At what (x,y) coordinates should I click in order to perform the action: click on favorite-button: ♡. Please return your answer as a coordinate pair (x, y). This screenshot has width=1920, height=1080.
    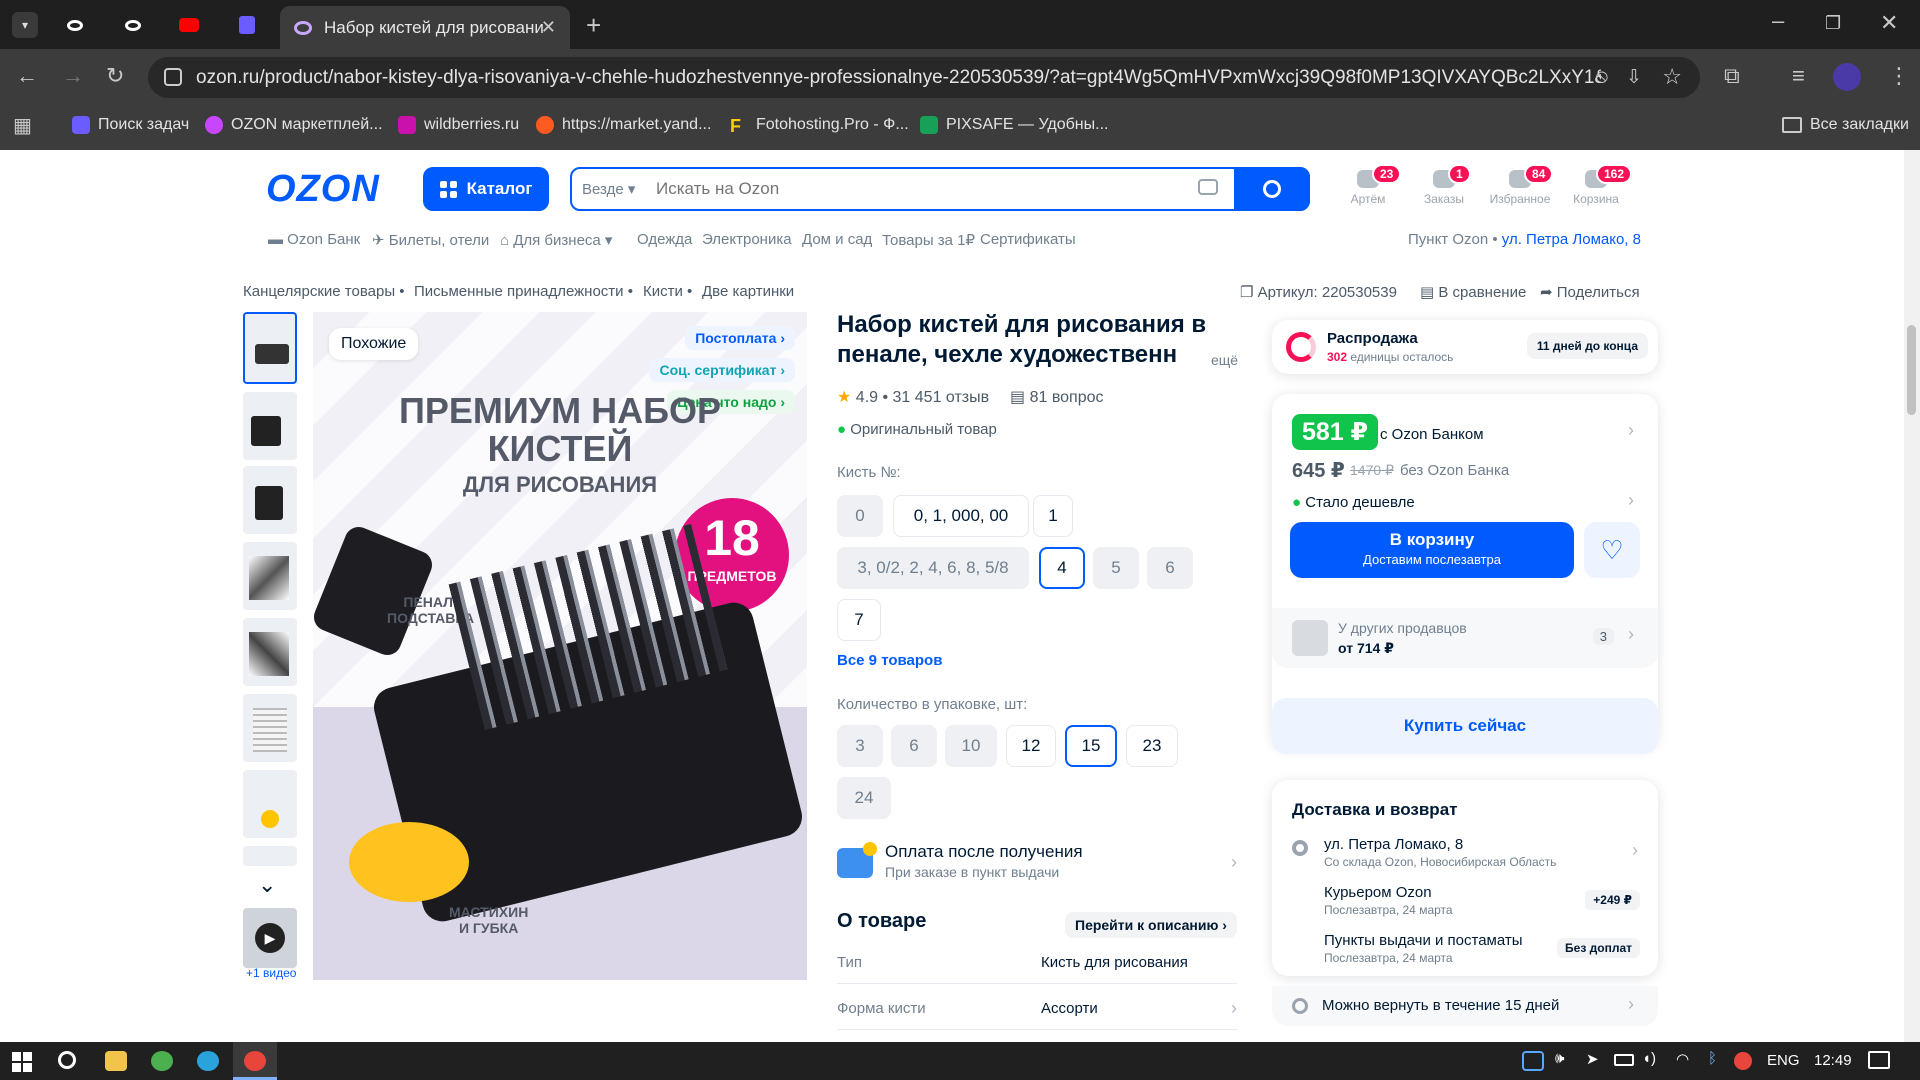
    Looking at the image, I should click on (1612, 550).